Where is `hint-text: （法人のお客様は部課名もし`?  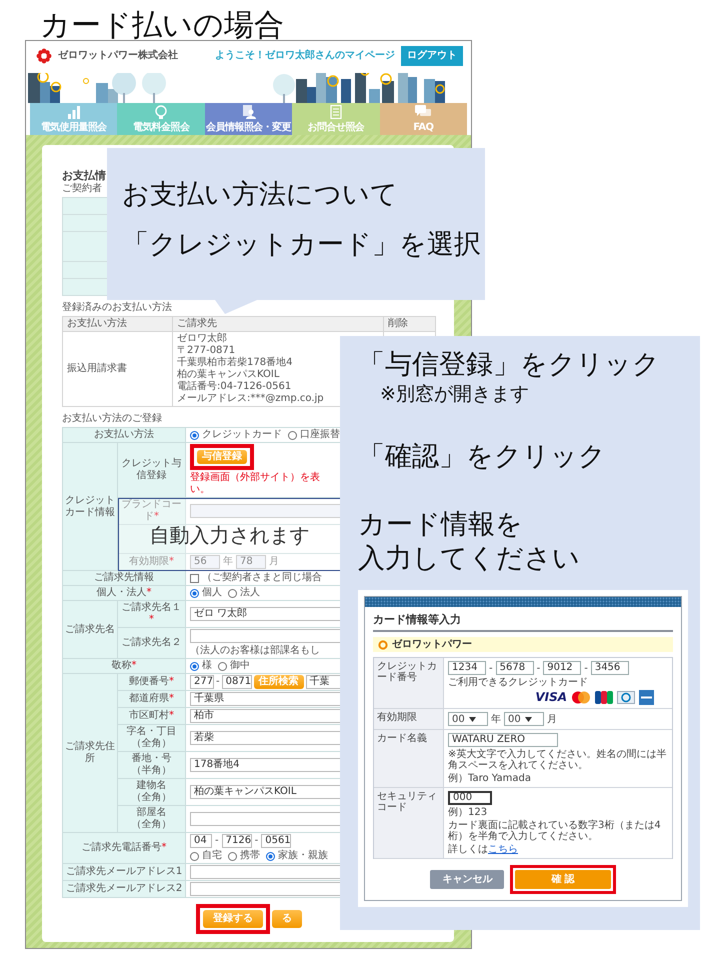 hint-text: （法人のお客様は部課名もし is located at coordinates (255, 651).